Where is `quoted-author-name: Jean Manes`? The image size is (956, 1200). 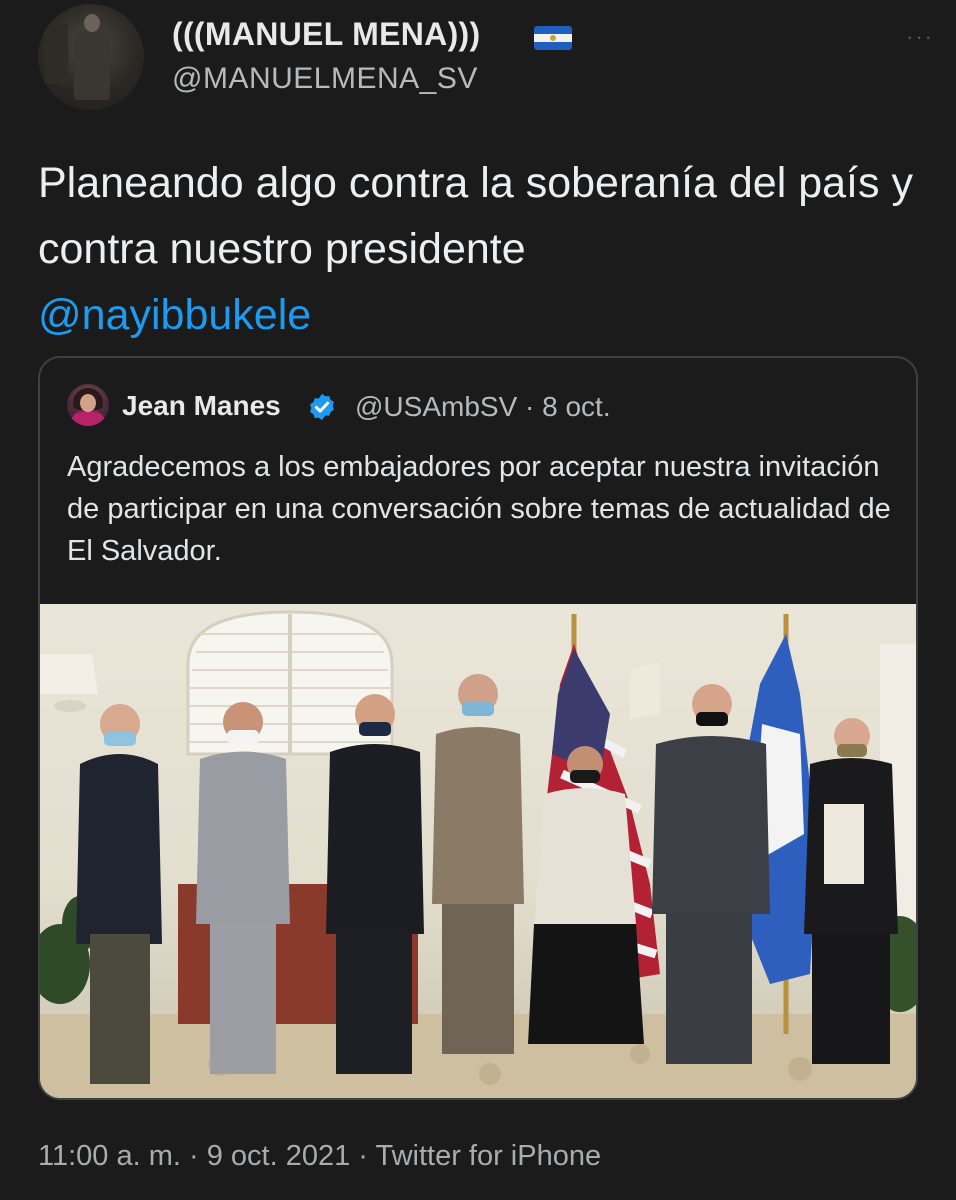
quoted-author-name: Jean Manes is located at coordinates (201, 406).